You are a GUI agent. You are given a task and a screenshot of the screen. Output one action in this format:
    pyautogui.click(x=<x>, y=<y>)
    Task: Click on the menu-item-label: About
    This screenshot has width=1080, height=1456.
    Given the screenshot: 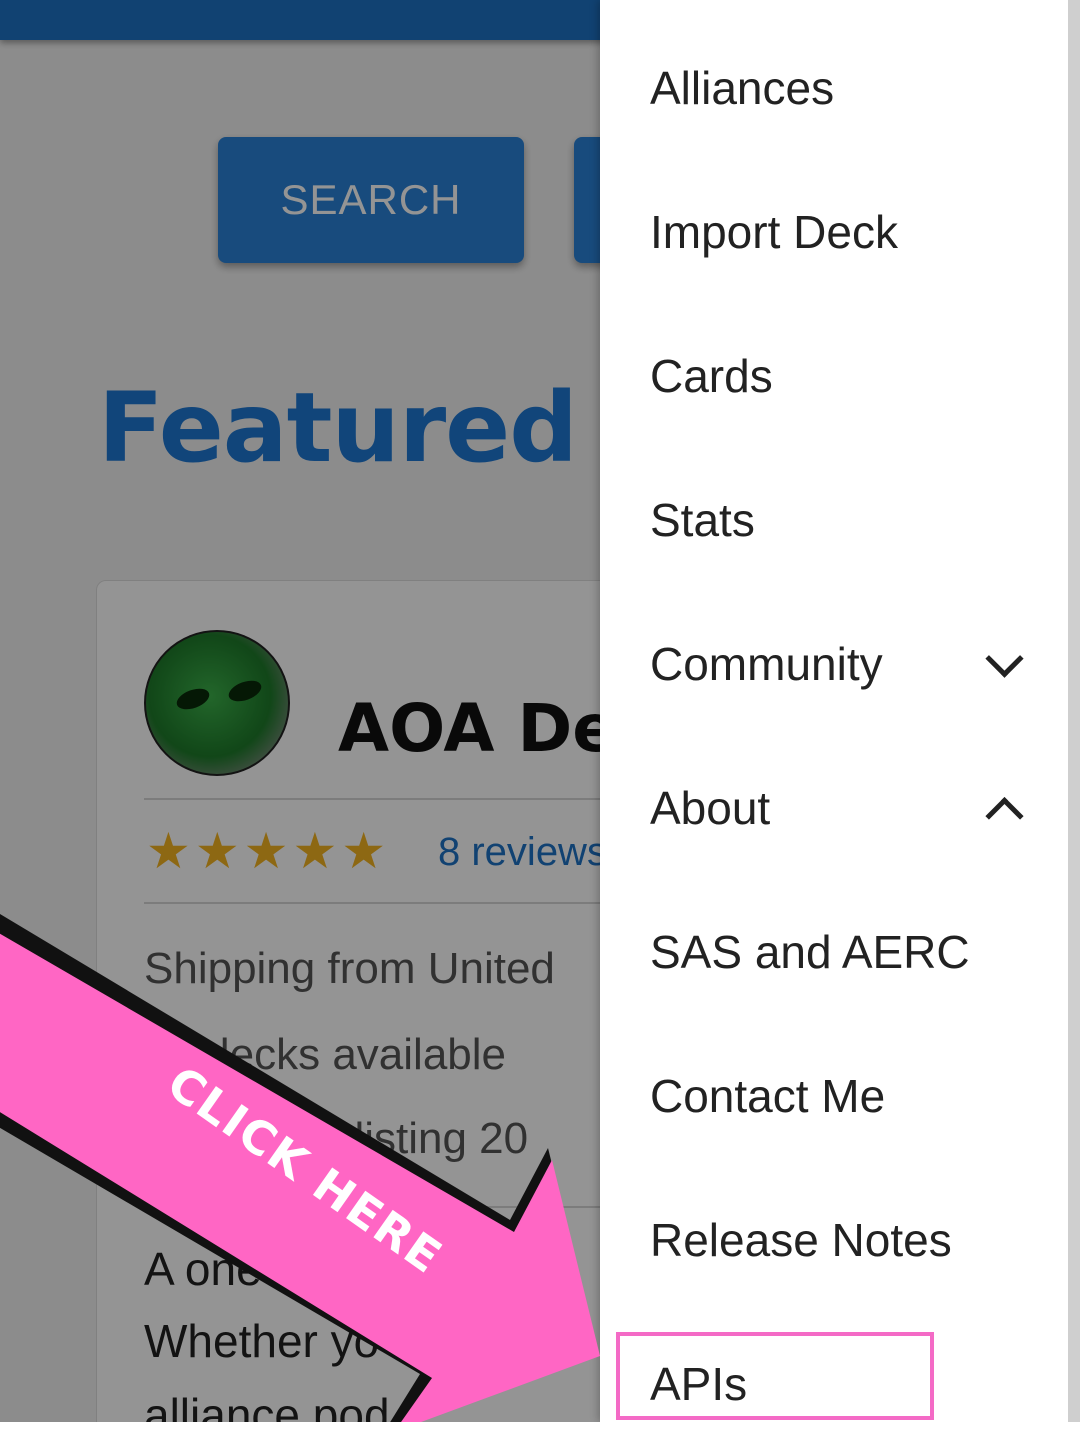 What is the action you would take?
    pyautogui.click(x=710, y=808)
    